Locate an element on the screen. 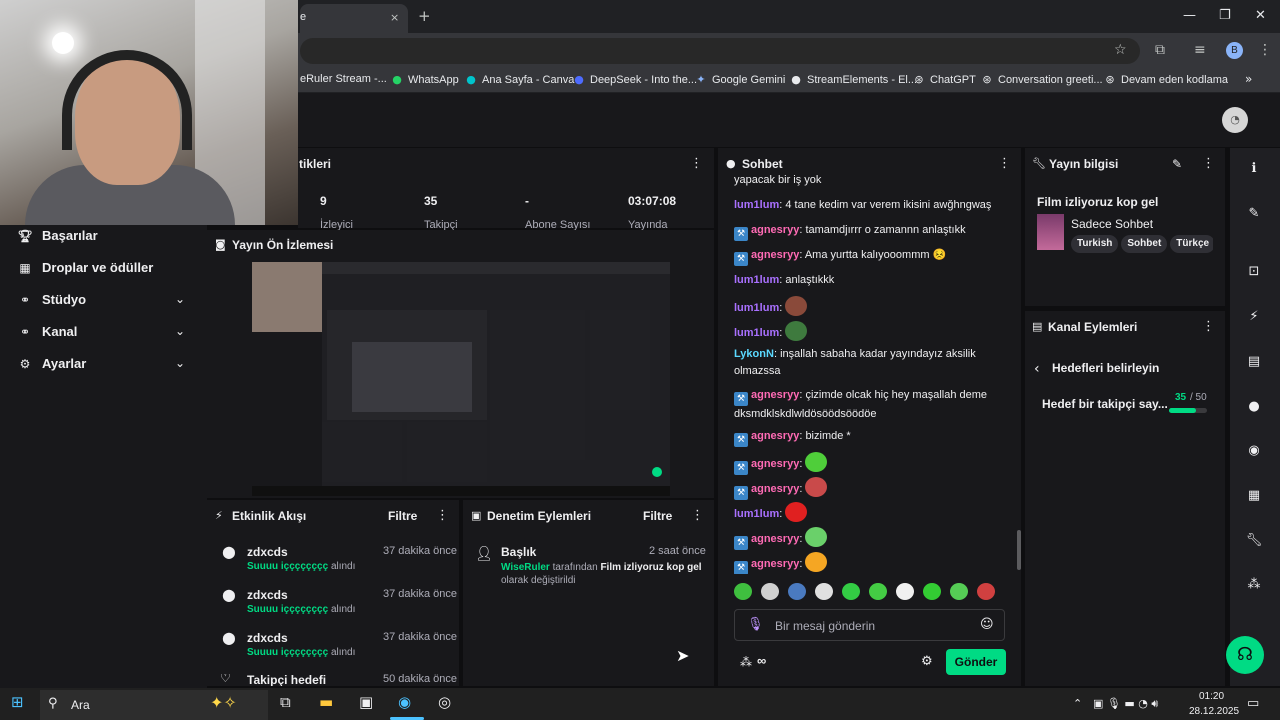 The height and width of the screenshot is (720, 1280). lightning-icon: ⚡︎ is located at coordinates (1254, 316).